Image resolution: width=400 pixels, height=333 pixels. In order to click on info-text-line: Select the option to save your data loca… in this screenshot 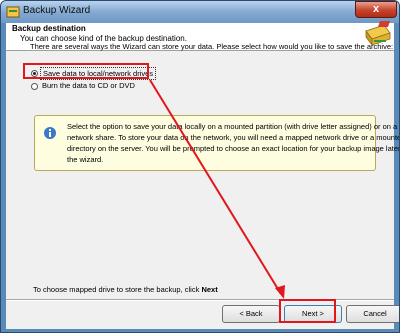, I will do `click(232, 126)`.